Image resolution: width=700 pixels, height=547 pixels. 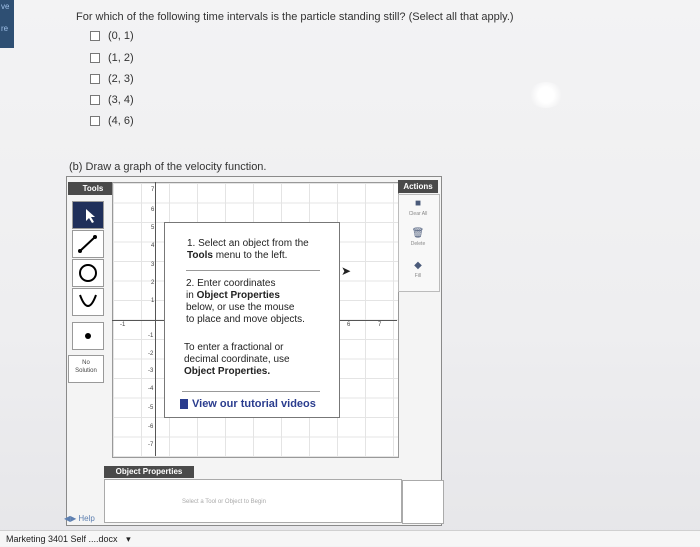 What do you see at coordinates (184, 404) in the screenshot?
I see `video-icon` at bounding box center [184, 404].